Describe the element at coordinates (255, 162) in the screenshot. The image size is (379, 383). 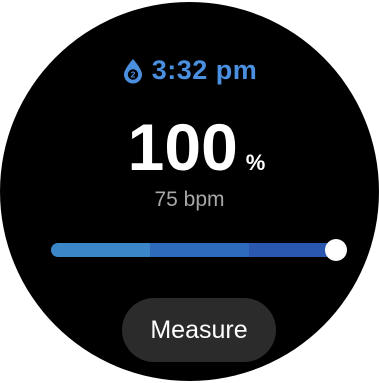
I see `spo2-unit: %` at that location.